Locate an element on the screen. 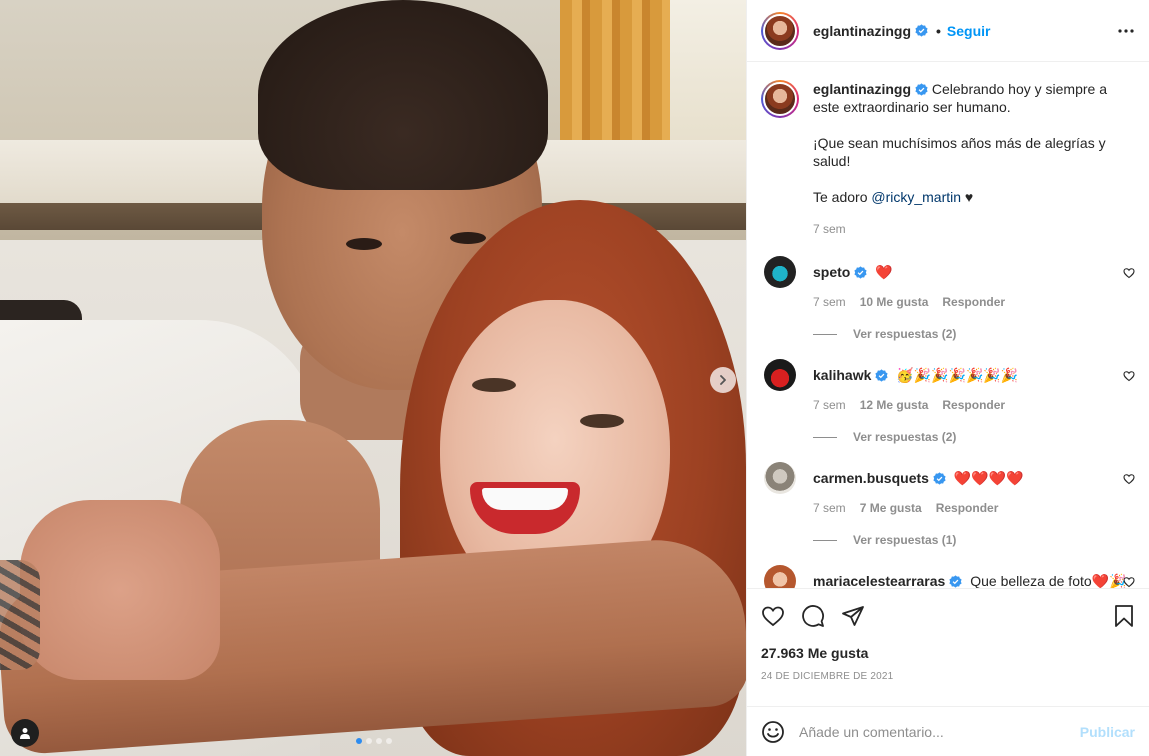 Image resolution: width=1149 pixels, height=756 pixels. like-button is located at coordinates (773, 616).